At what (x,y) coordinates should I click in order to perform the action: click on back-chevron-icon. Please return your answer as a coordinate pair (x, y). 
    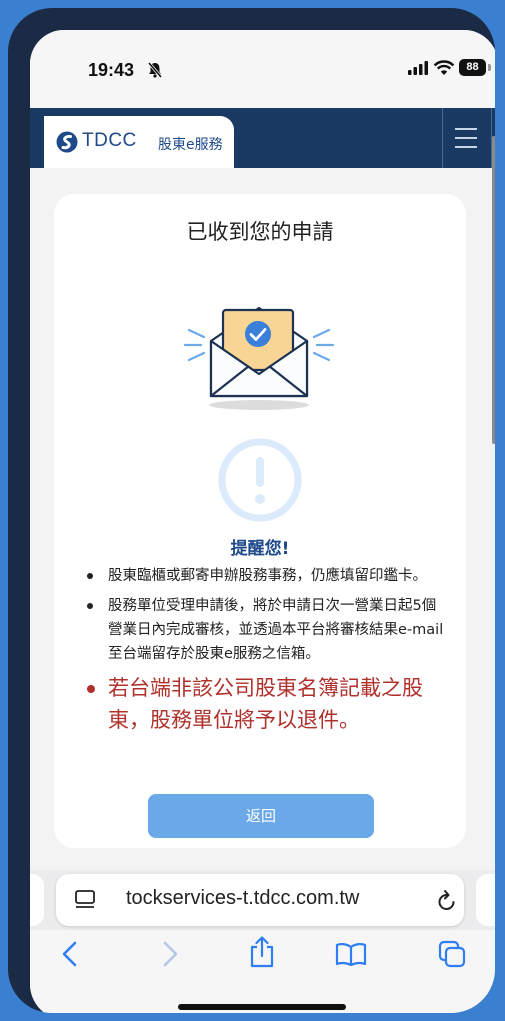
    Looking at the image, I should click on (70, 954).